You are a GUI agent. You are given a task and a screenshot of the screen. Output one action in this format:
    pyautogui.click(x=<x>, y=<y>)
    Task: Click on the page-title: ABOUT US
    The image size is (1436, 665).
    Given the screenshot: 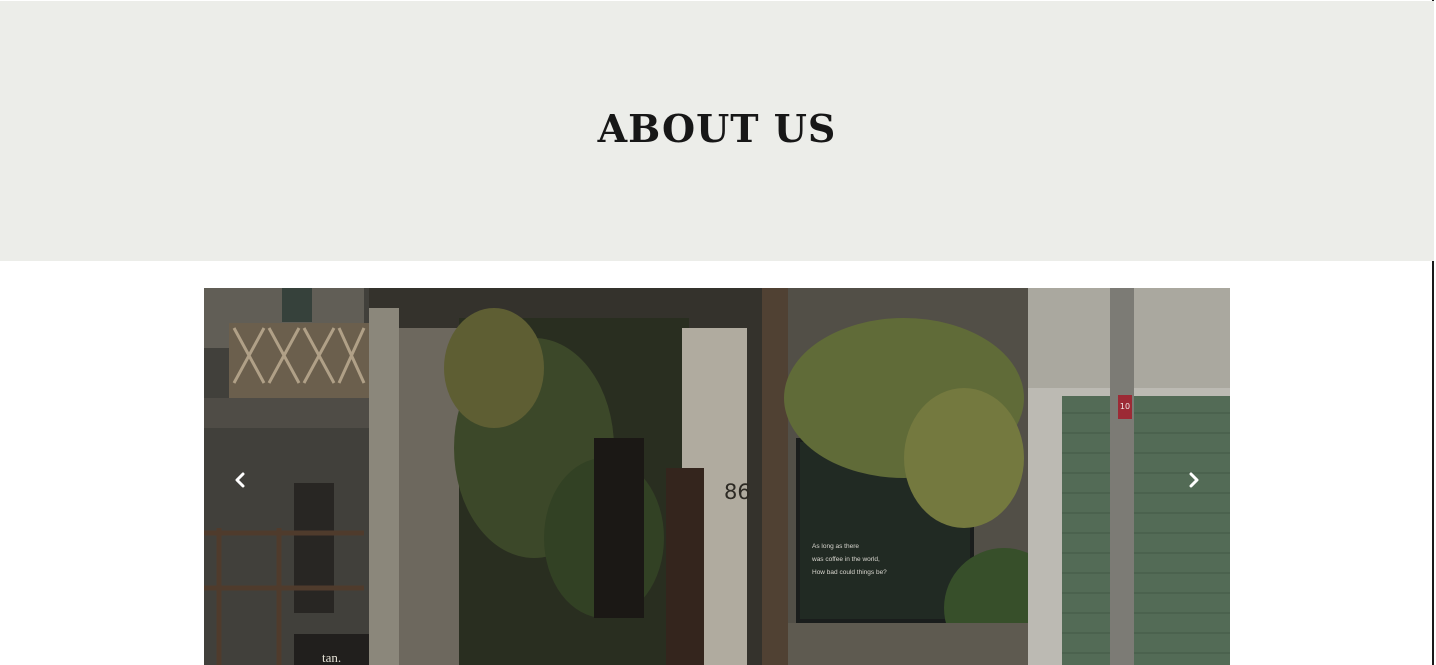 What is the action you would take?
    pyautogui.click(x=717, y=128)
    